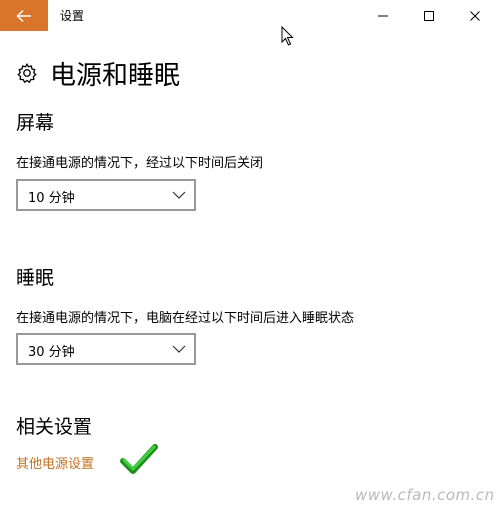 This screenshot has height=510, width=500. Describe the element at coordinates (51, 198) in the screenshot. I see `screen-timeout-value: 10 分钟` at that location.